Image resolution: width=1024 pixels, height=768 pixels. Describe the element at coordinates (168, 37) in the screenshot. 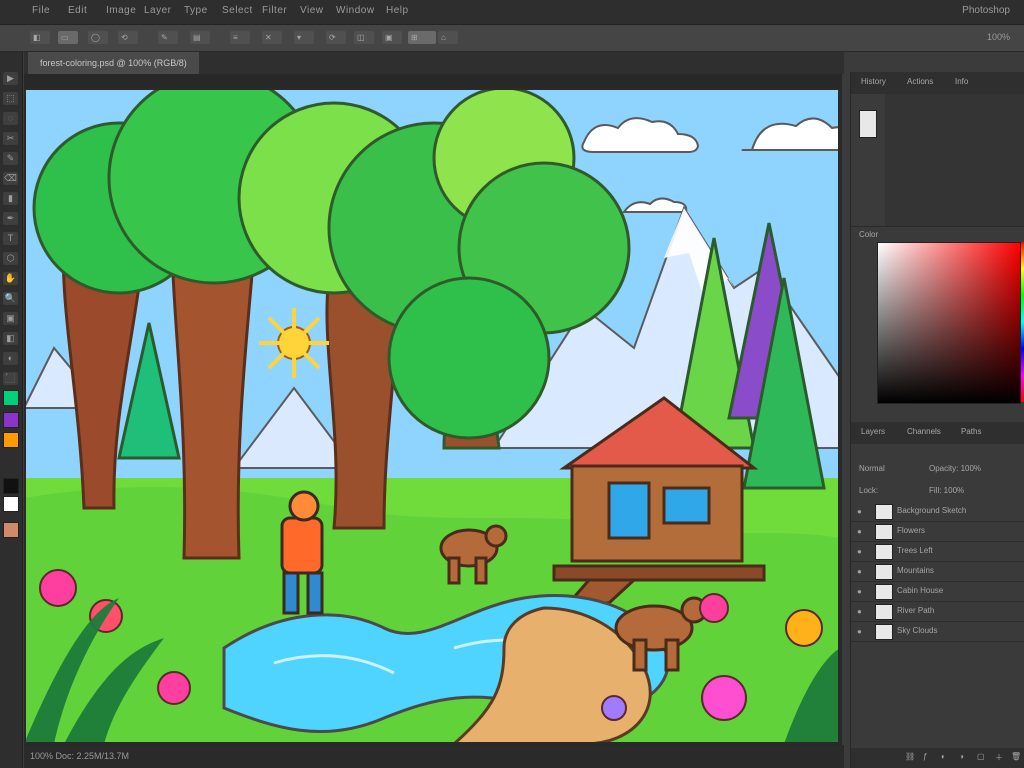

I see `option-5: ✎` at that location.